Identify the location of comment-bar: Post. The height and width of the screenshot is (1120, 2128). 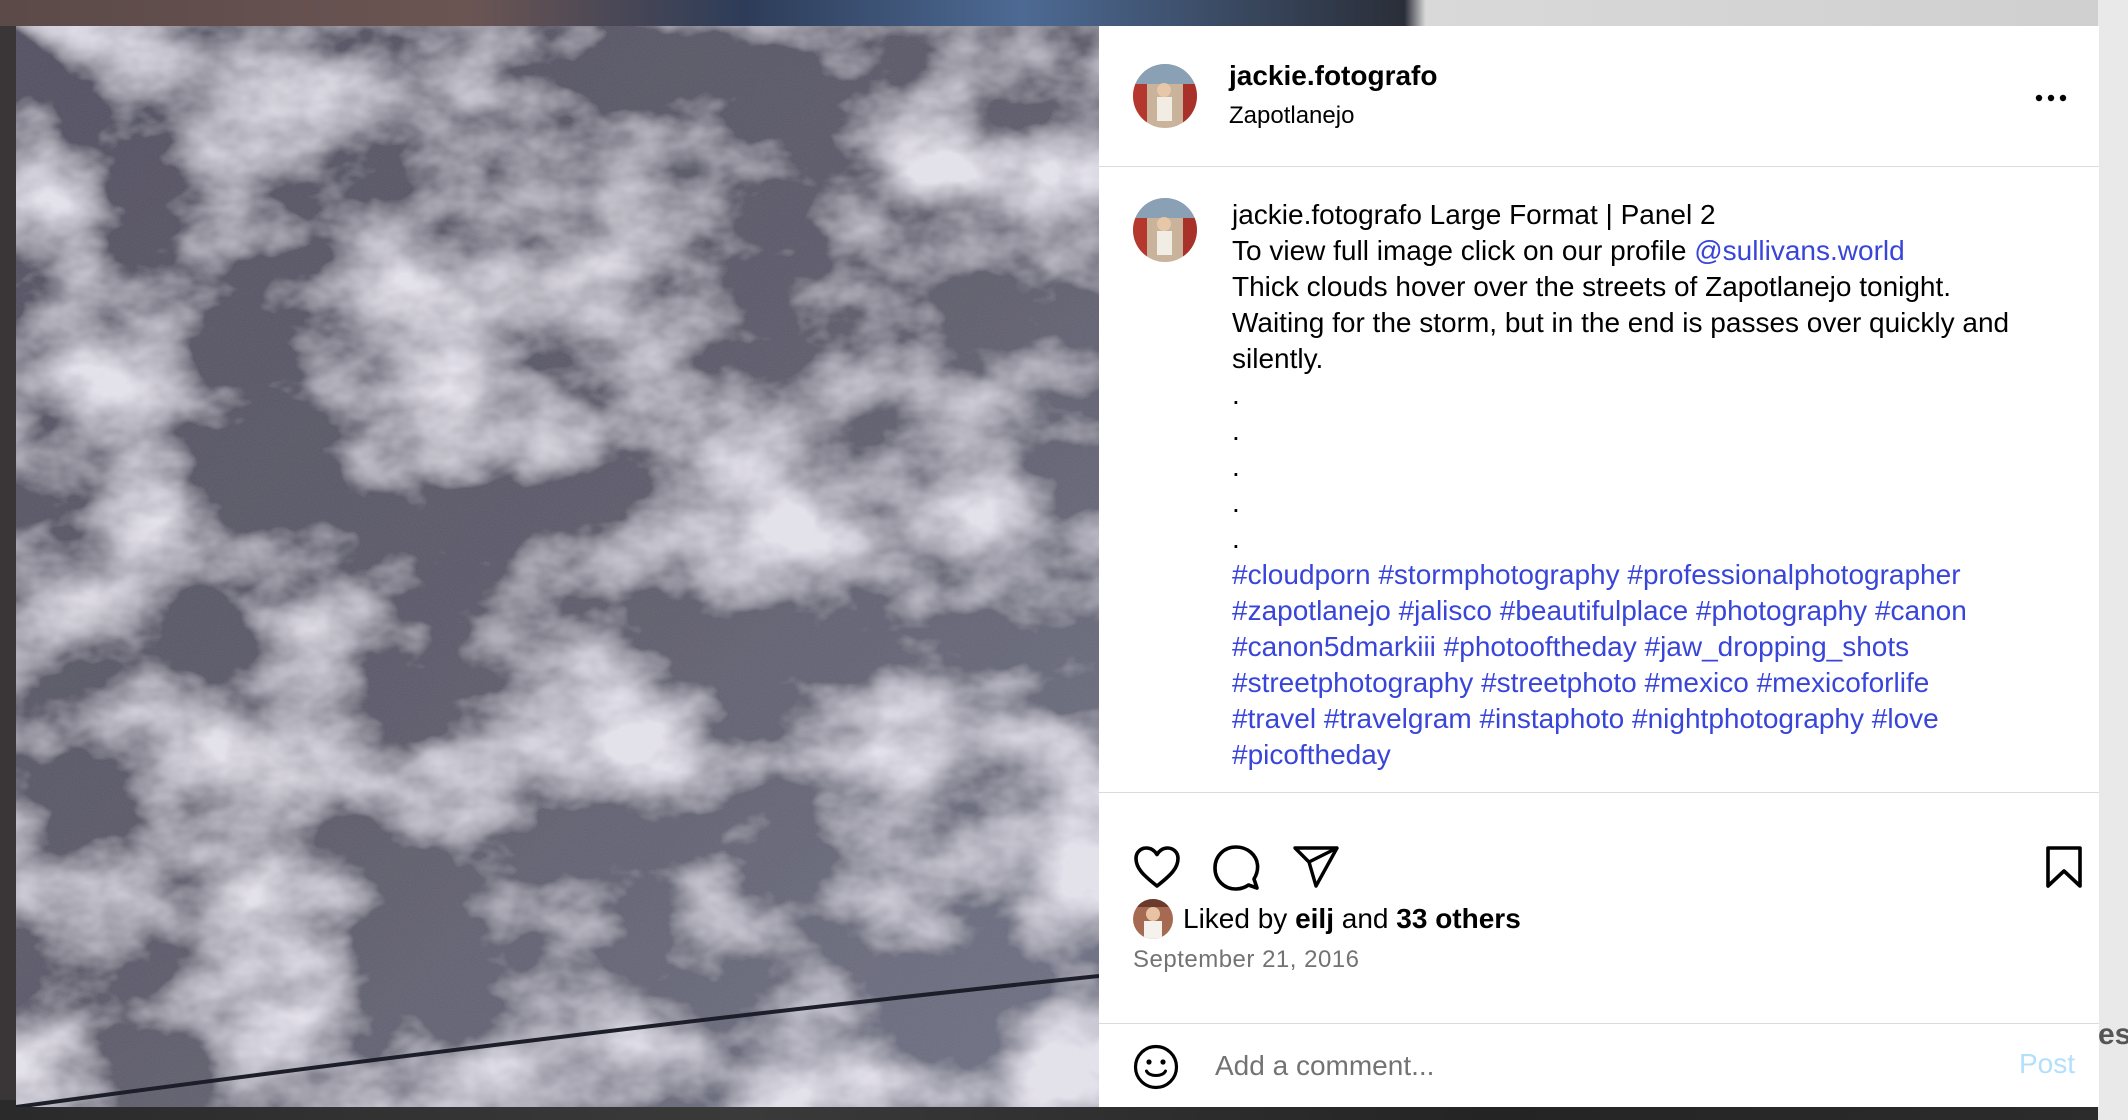
(1599, 1065).